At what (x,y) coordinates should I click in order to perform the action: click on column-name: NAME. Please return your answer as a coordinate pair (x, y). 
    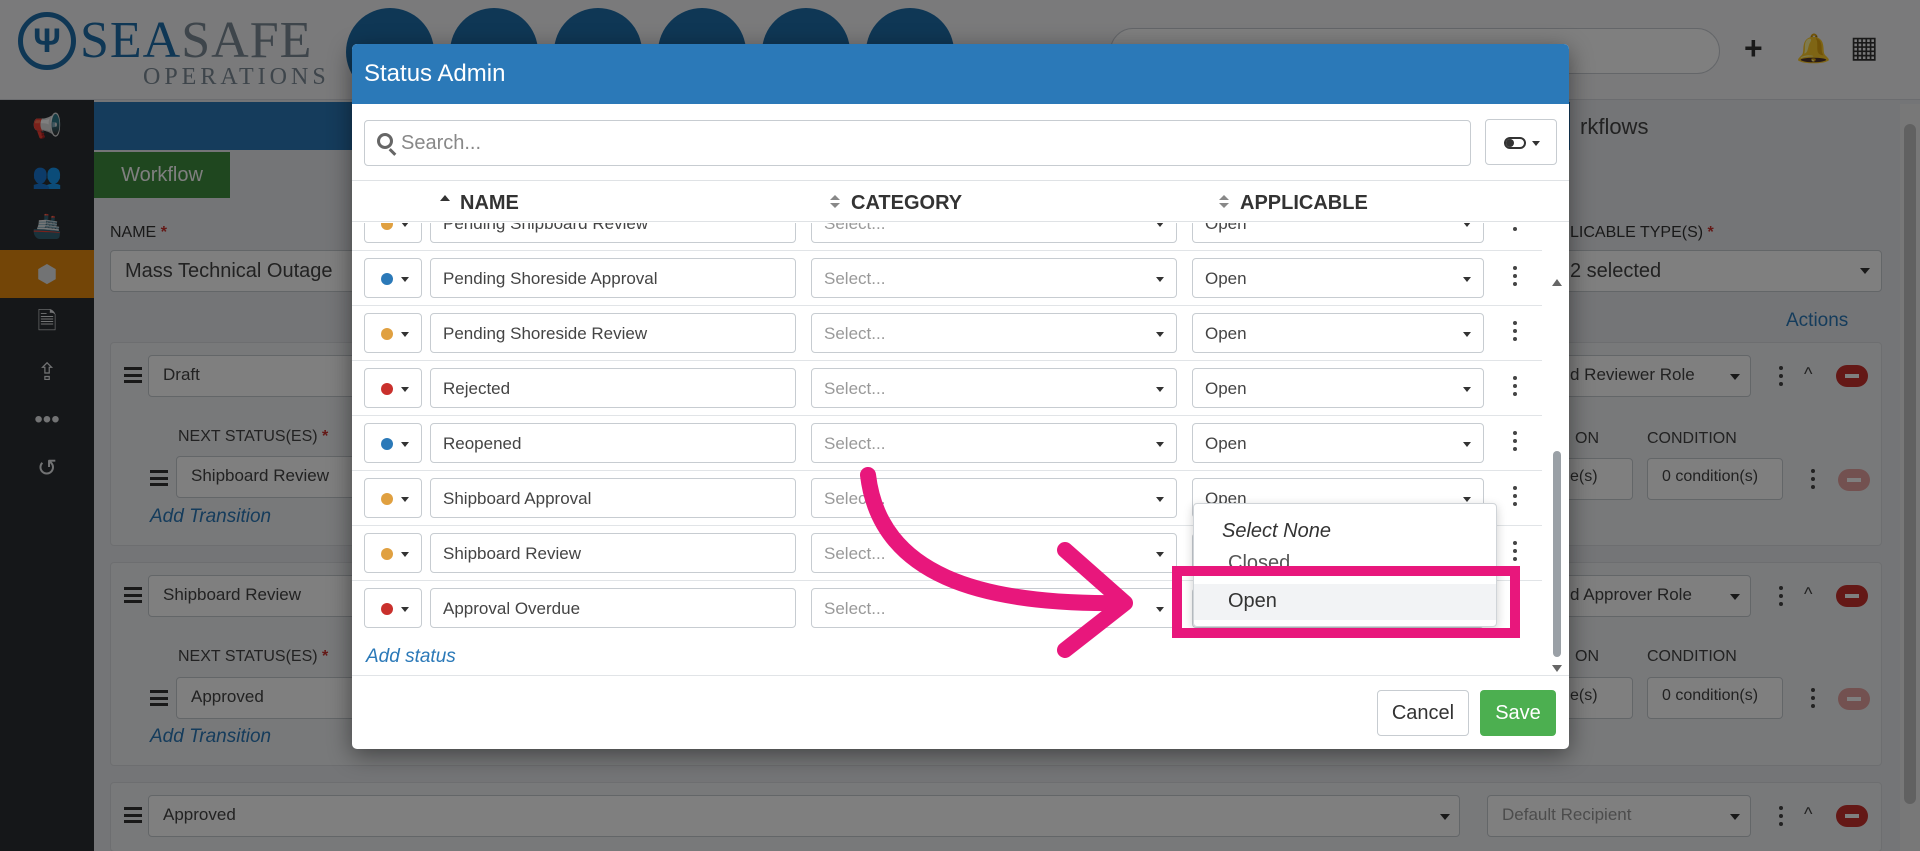
    Looking at the image, I should click on (489, 203).